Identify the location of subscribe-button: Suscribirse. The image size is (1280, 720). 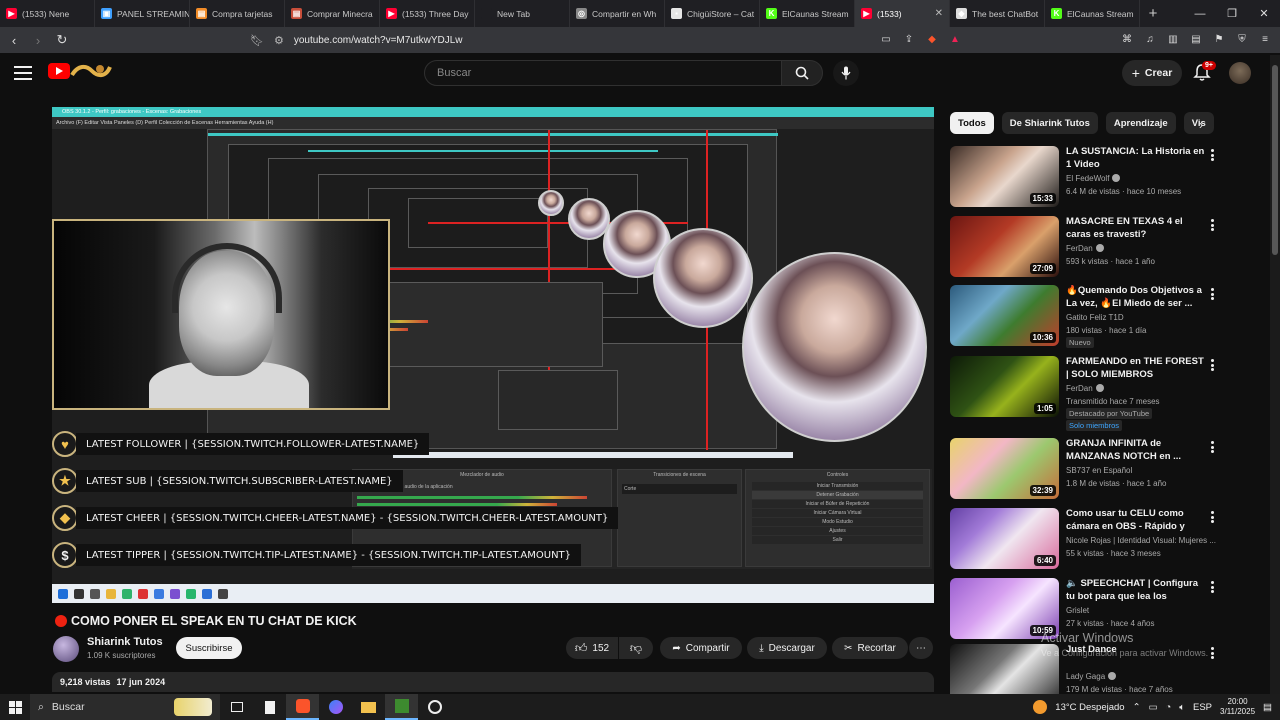
(209, 648).